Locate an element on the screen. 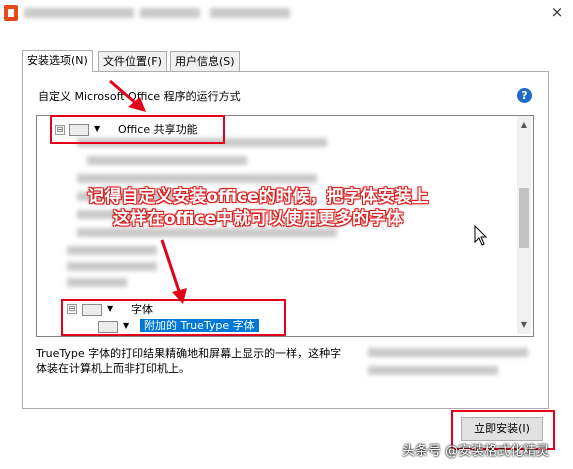 This screenshot has width=573, height=469. office-app-icon is located at coordinates (11, 13).